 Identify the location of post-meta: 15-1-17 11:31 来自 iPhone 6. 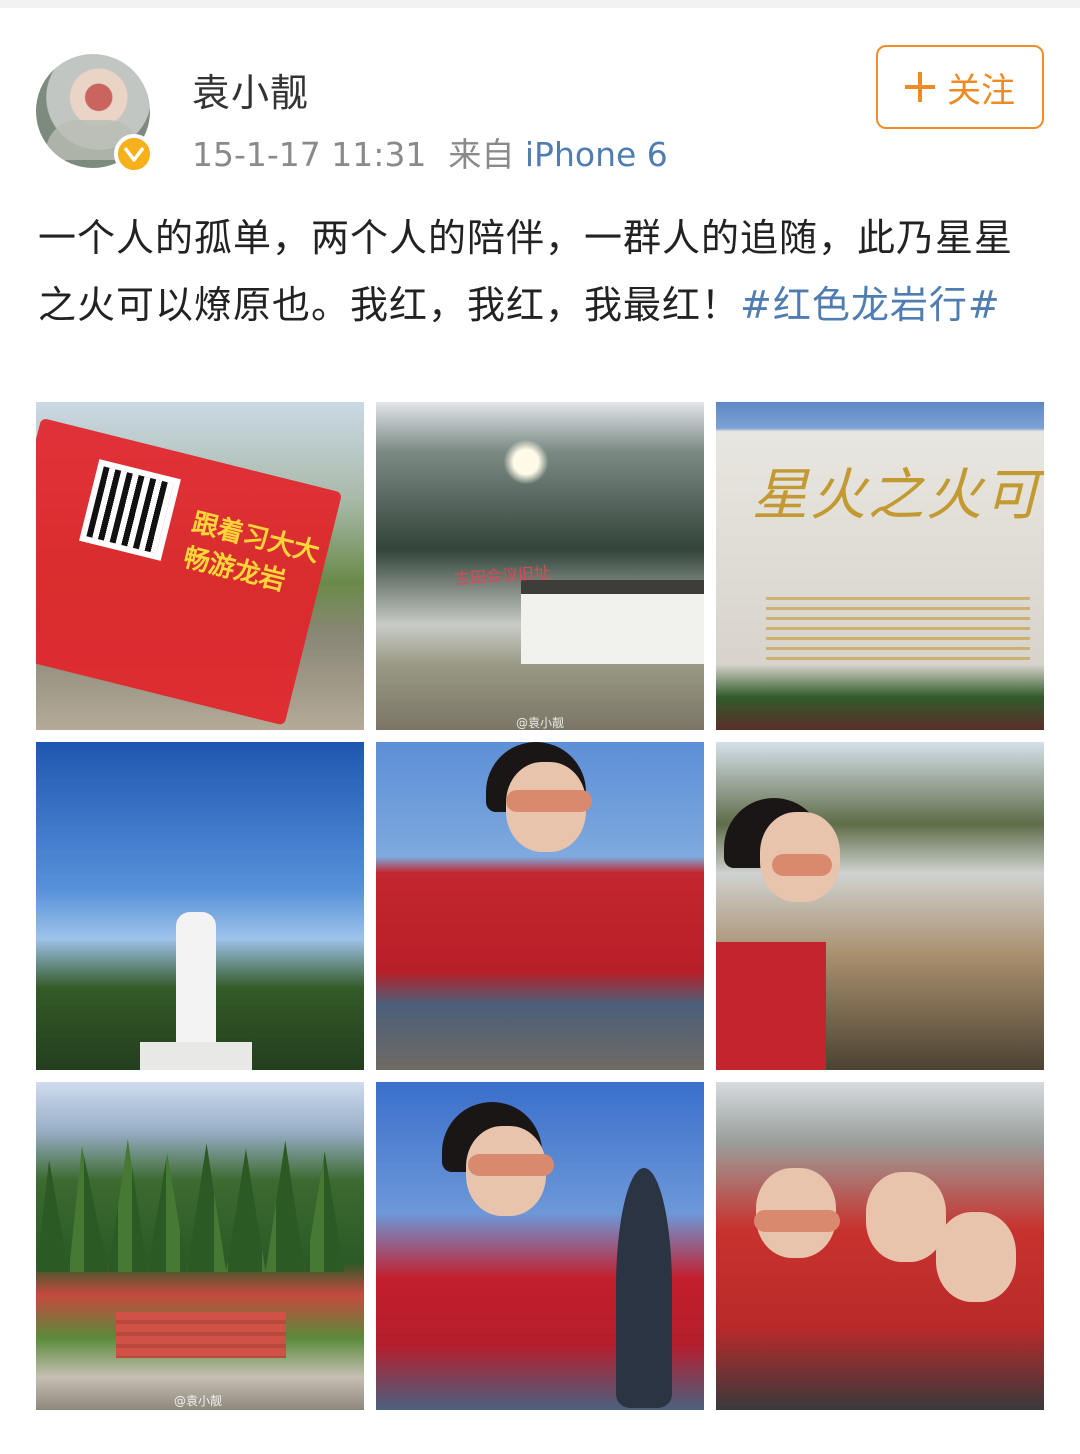
(430, 152).